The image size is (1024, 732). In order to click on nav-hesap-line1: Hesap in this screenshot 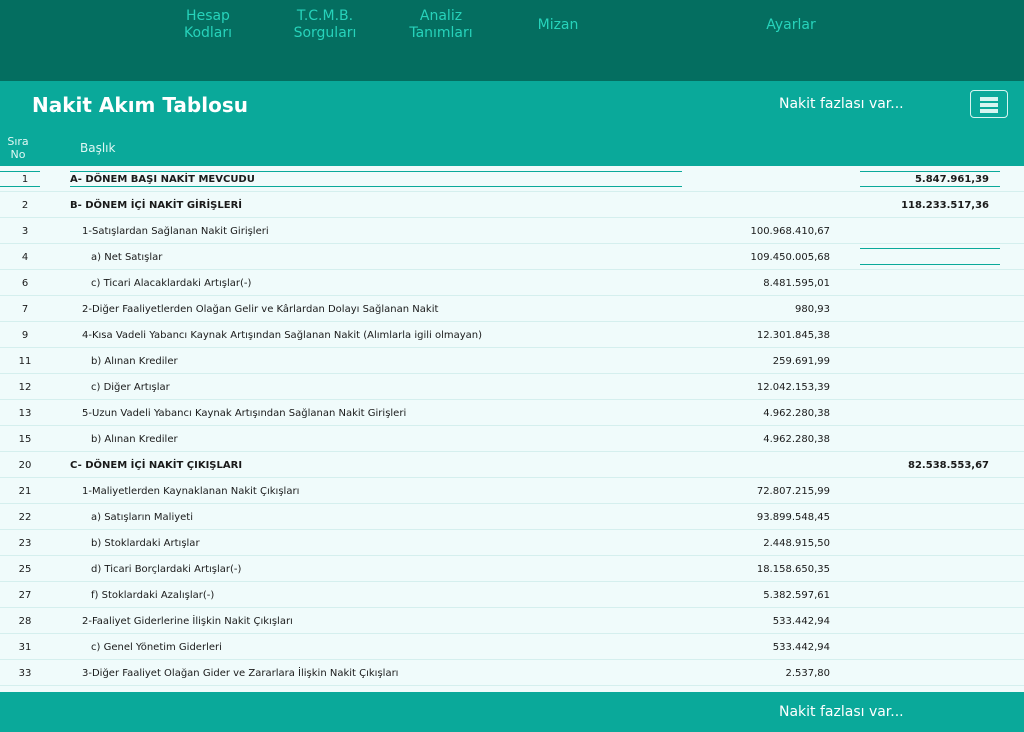, I will do `click(208, 16)`.